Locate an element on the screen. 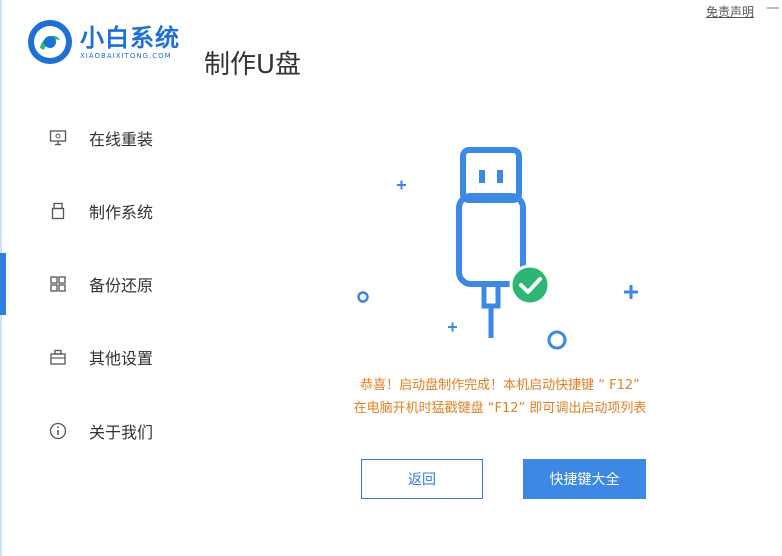 This screenshot has width=782, height=556. success-message-line1: 恭喜！启动盘制作完成！本机启动快捷键 “ F12” is located at coordinates (500, 385).